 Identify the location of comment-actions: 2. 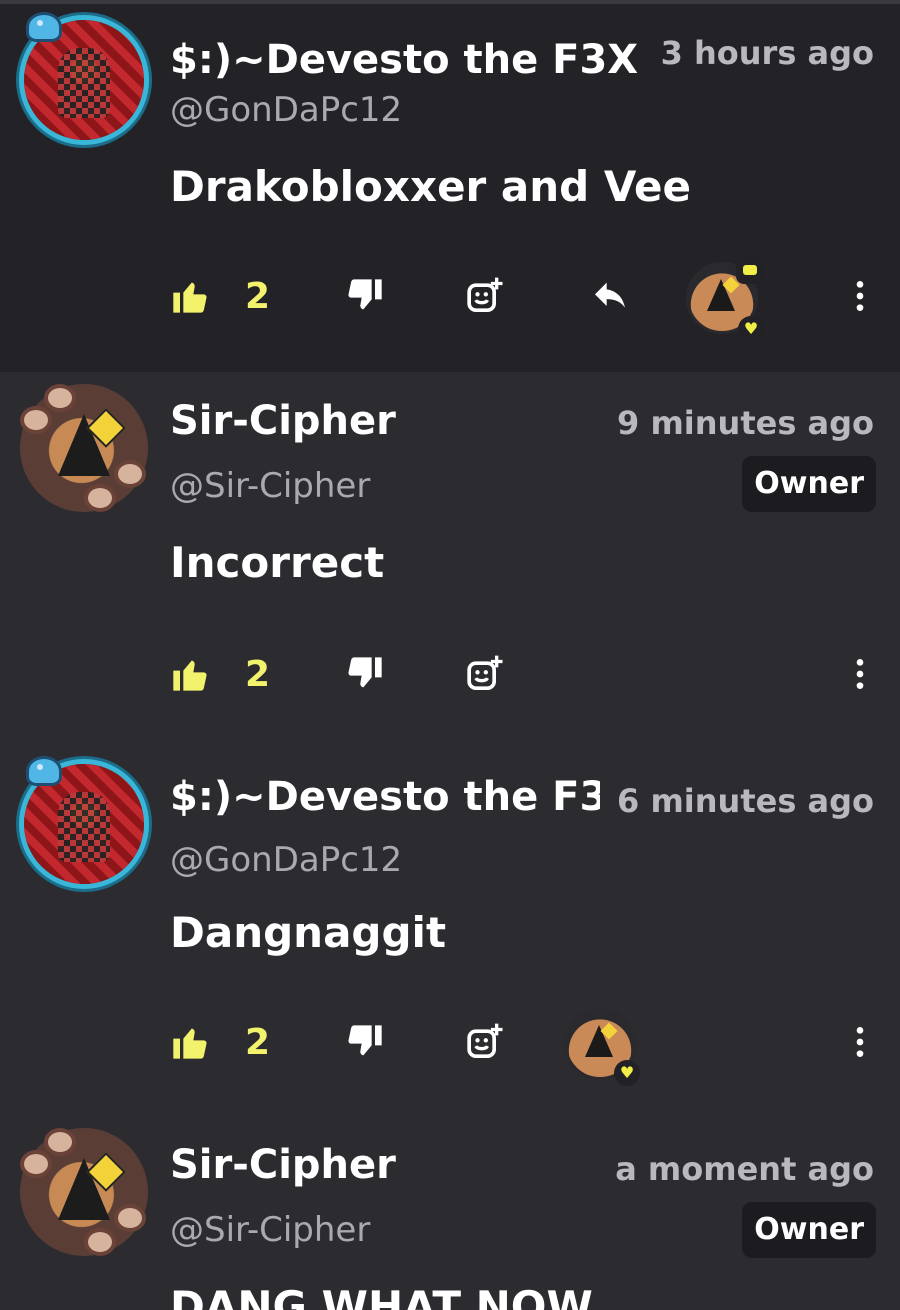
(525, 674).